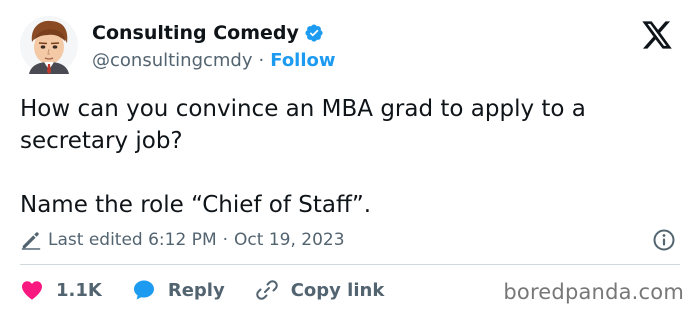 The height and width of the screenshot is (318, 700). Describe the element at coordinates (350, 264) in the screenshot. I see `divider` at that location.